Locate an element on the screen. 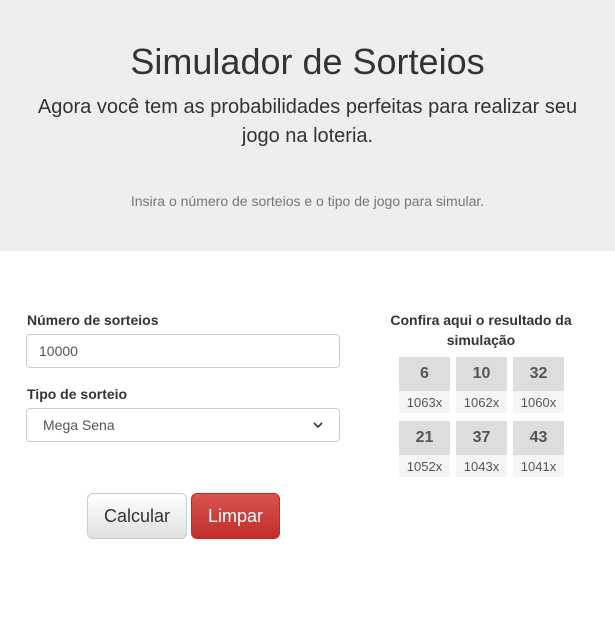 The image size is (615, 618). ball-count: 1041x is located at coordinates (538, 466).